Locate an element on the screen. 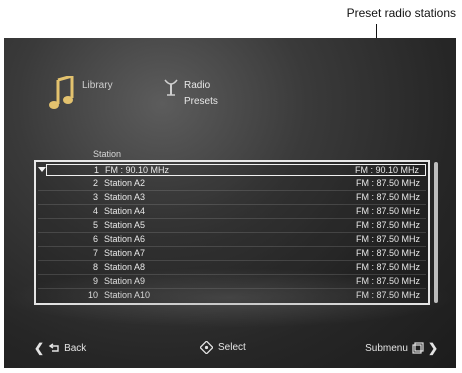 The height and width of the screenshot is (373, 462). station-name: Station A6 is located at coordinates (125, 239).